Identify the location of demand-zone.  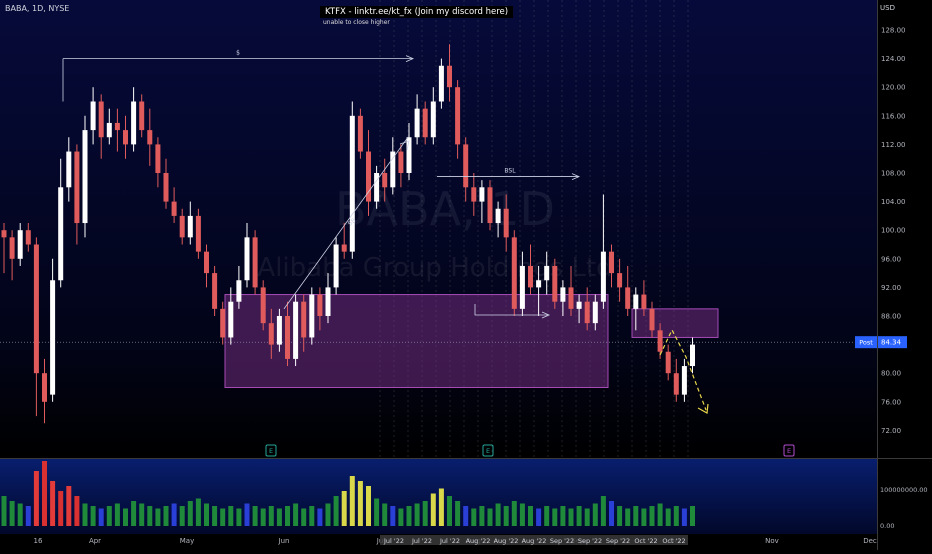
(416, 341).